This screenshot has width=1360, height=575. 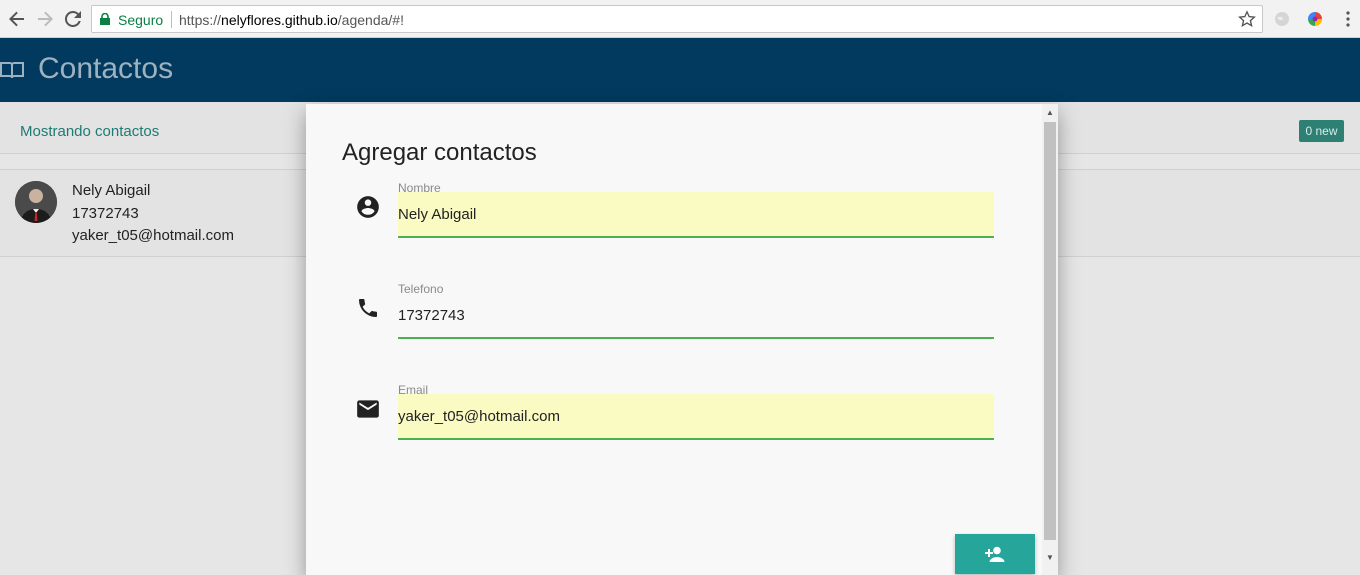 I want to click on url-host: nelyflores.github.io, so click(x=279, y=20).